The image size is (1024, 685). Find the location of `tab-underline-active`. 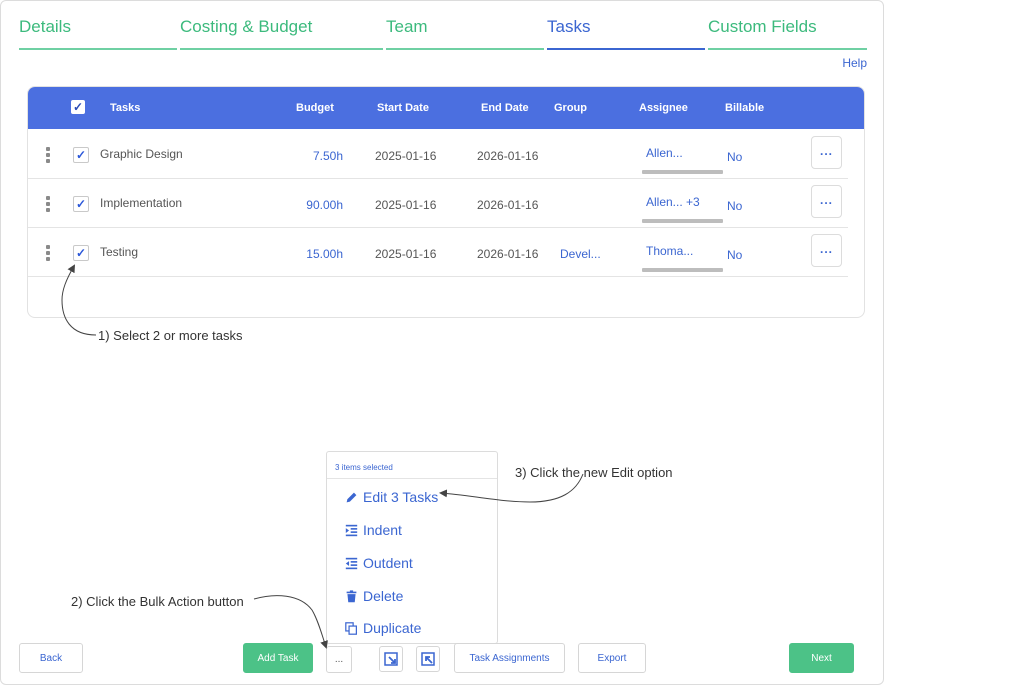

tab-underline-active is located at coordinates (626, 49).